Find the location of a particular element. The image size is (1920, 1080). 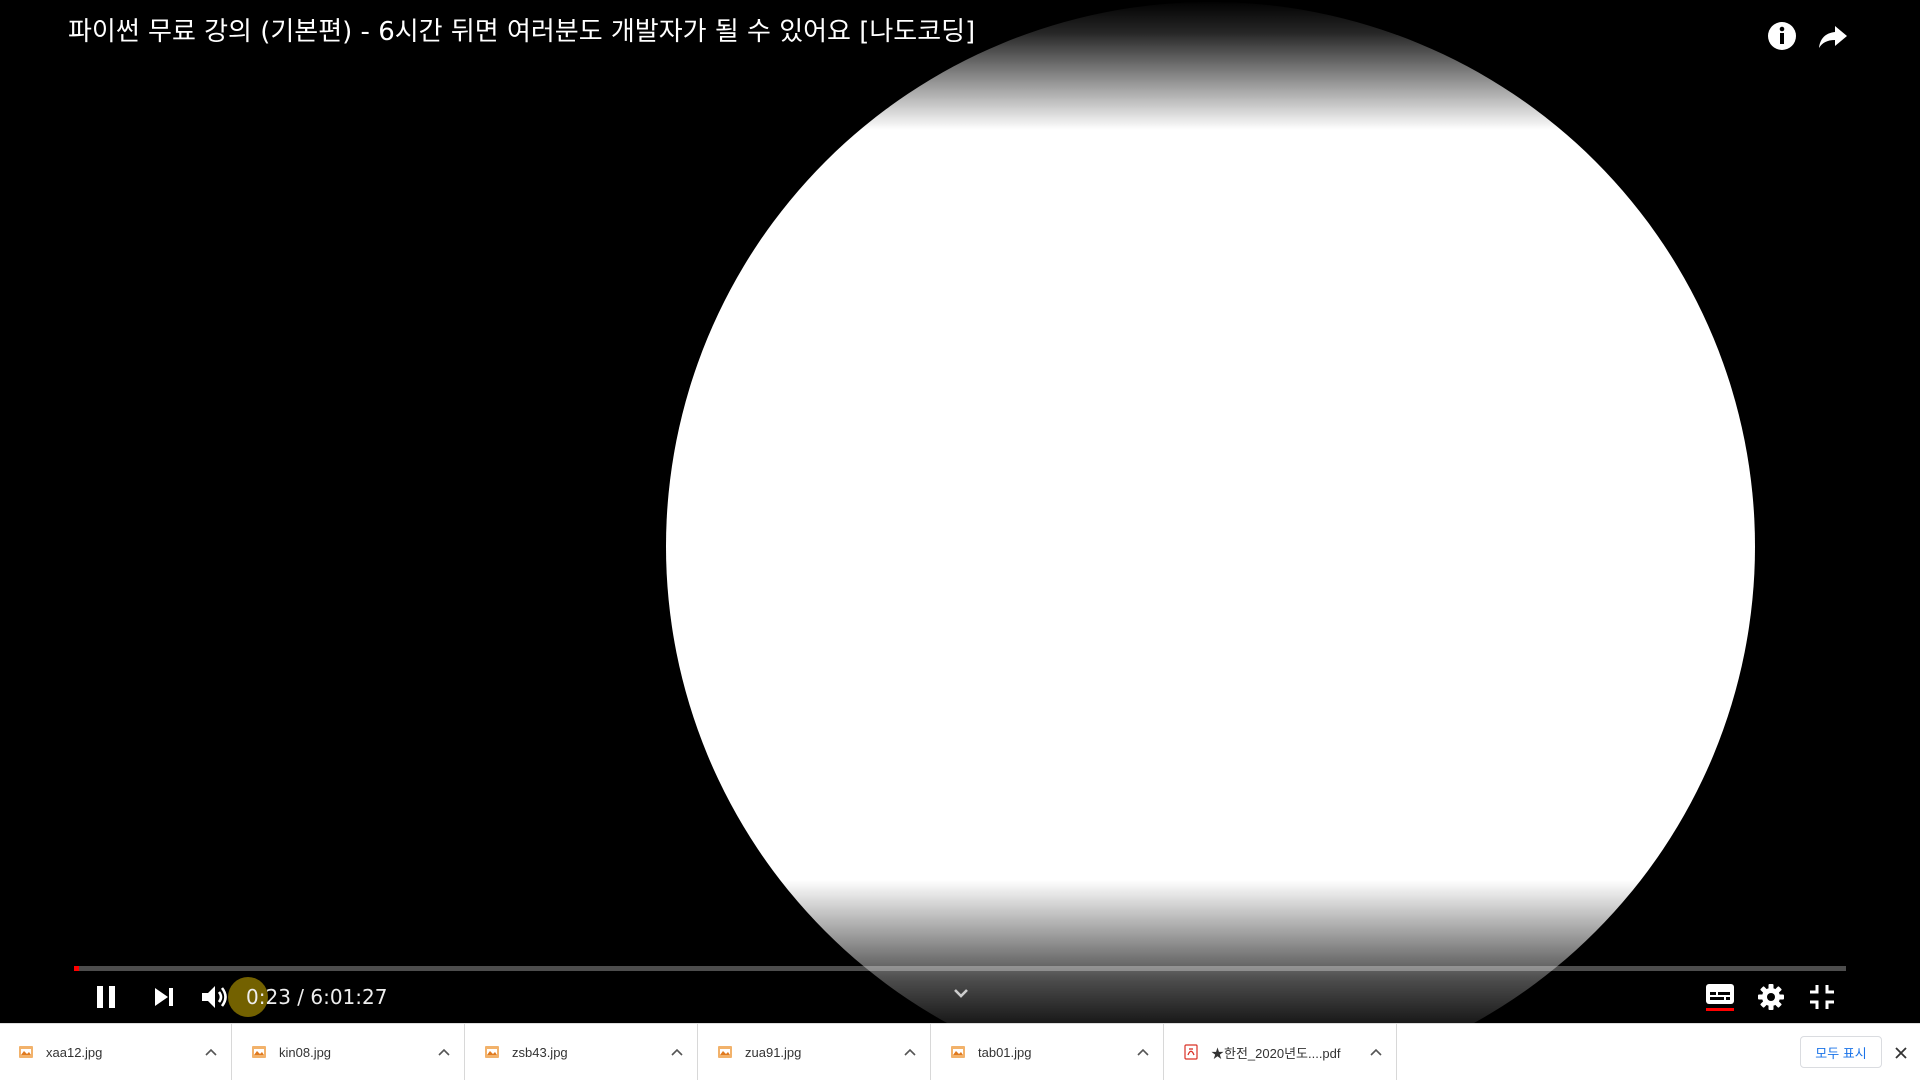

share-icon is located at coordinates (1833, 37).